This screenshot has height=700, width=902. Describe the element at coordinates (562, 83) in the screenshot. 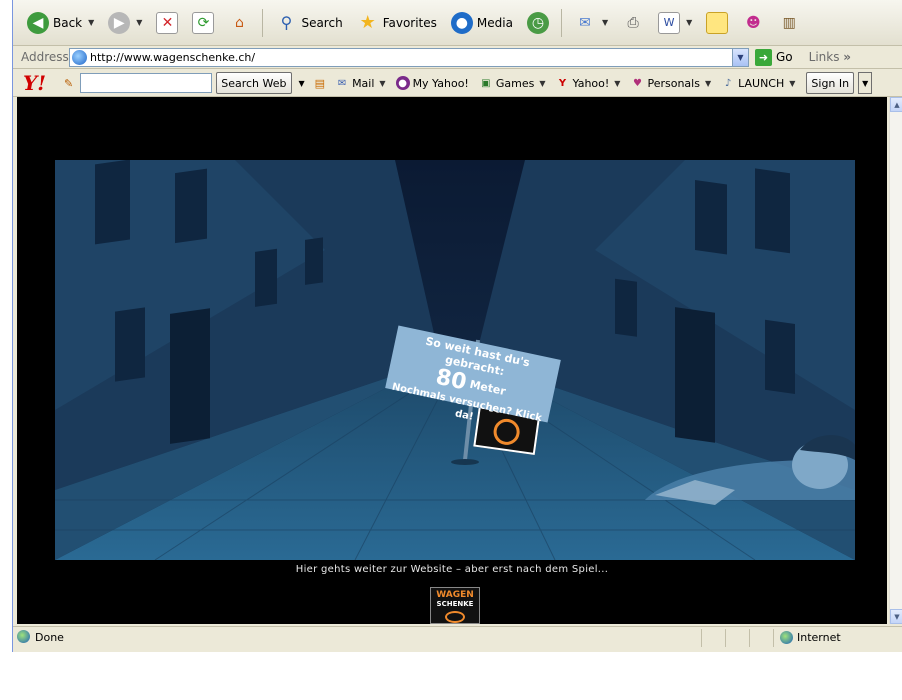

I see `yahoo-y-icon: Y` at that location.